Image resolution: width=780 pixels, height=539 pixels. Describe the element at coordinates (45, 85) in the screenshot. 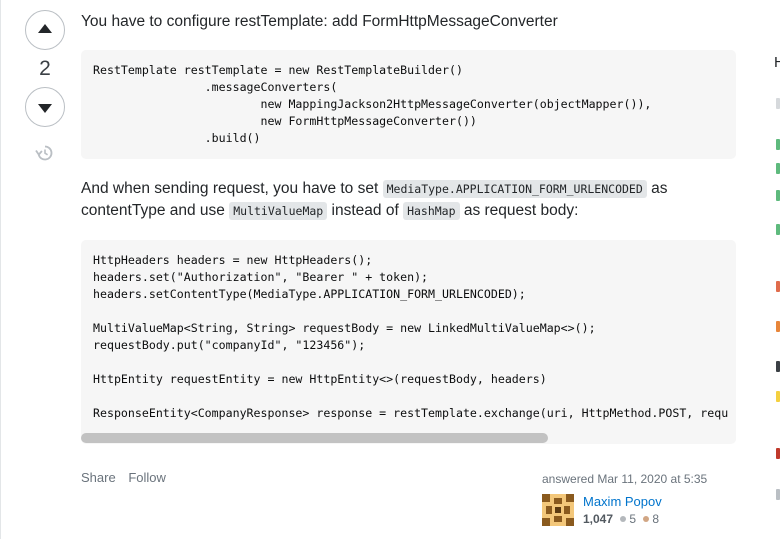

I see `vote-column: 2` at that location.